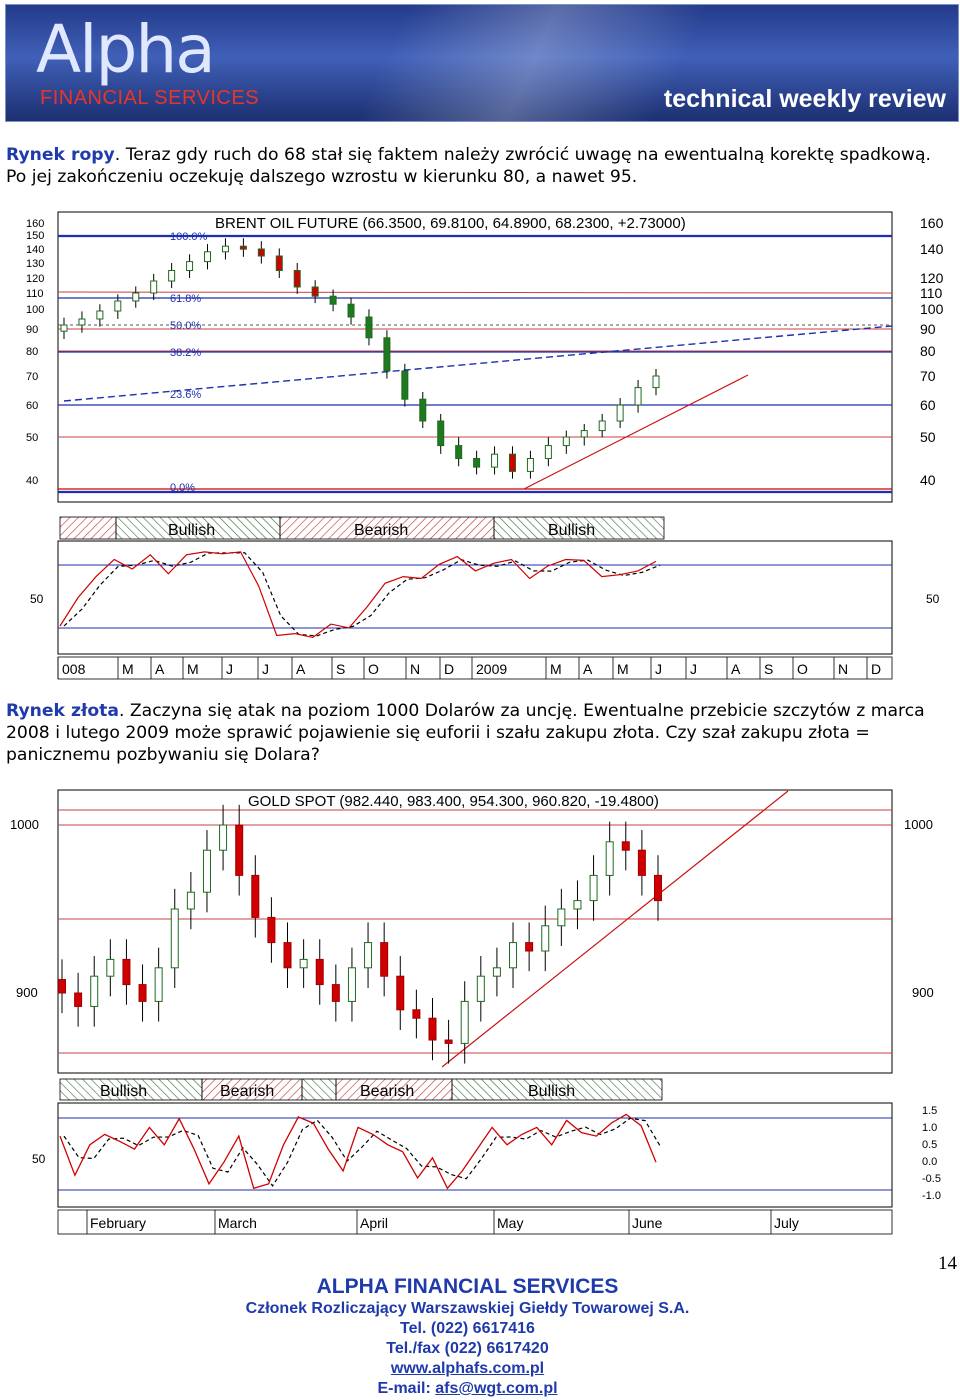 The width and height of the screenshot is (960, 1400). Describe the element at coordinates (929, 1128) in the screenshot. I see `gold-osc-right-label: 1.0` at that location.